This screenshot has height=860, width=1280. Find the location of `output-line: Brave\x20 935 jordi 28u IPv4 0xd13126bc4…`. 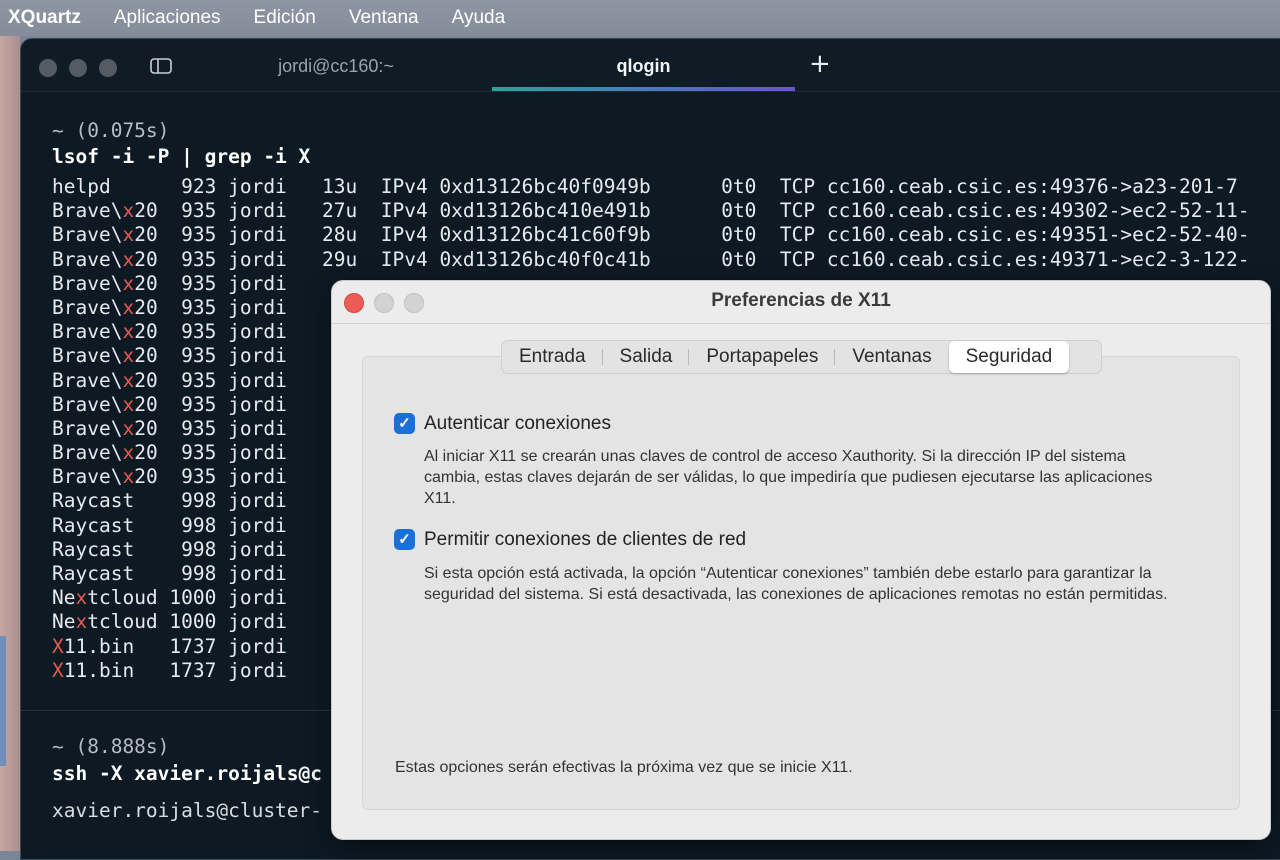

output-line: Brave\x20 935 jordi 28u IPv4 0xd13126bc4… is located at coordinates (651, 235).